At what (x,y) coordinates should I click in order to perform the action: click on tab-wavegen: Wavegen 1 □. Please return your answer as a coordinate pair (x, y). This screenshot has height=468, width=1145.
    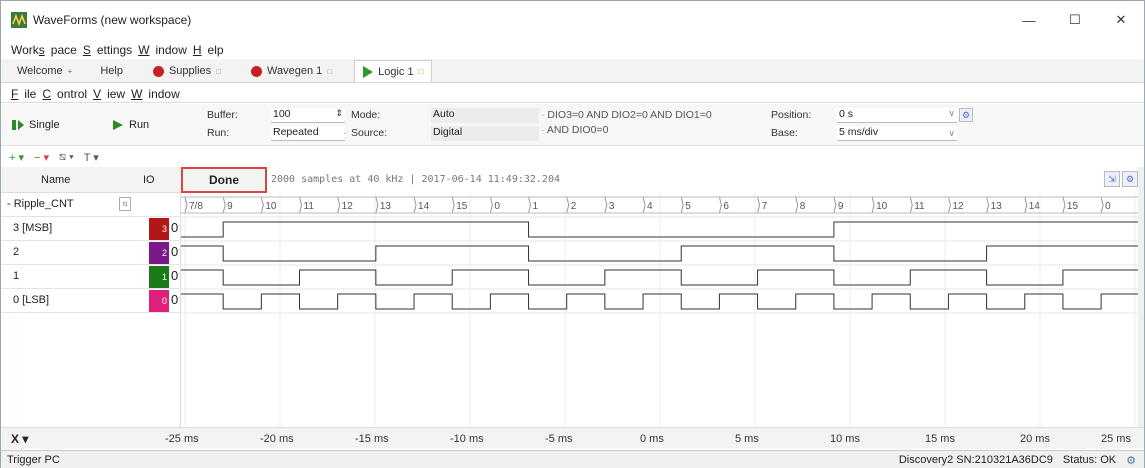
    Looking at the image, I should click on (291, 71).